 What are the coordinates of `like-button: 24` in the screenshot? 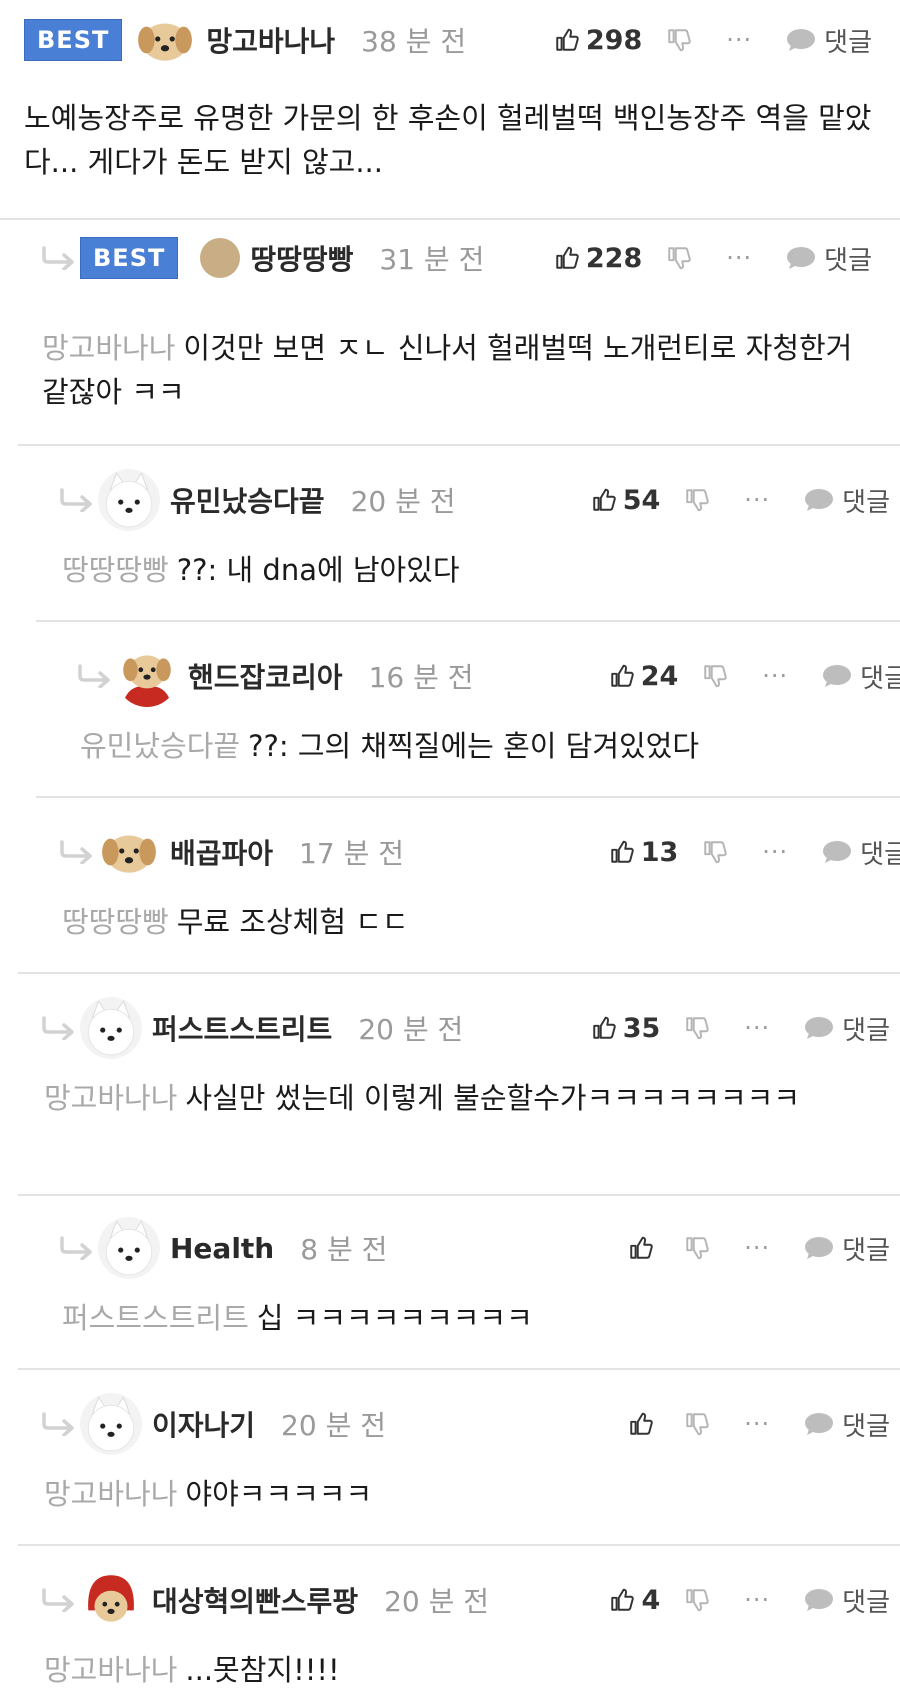 It's located at (623, 676).